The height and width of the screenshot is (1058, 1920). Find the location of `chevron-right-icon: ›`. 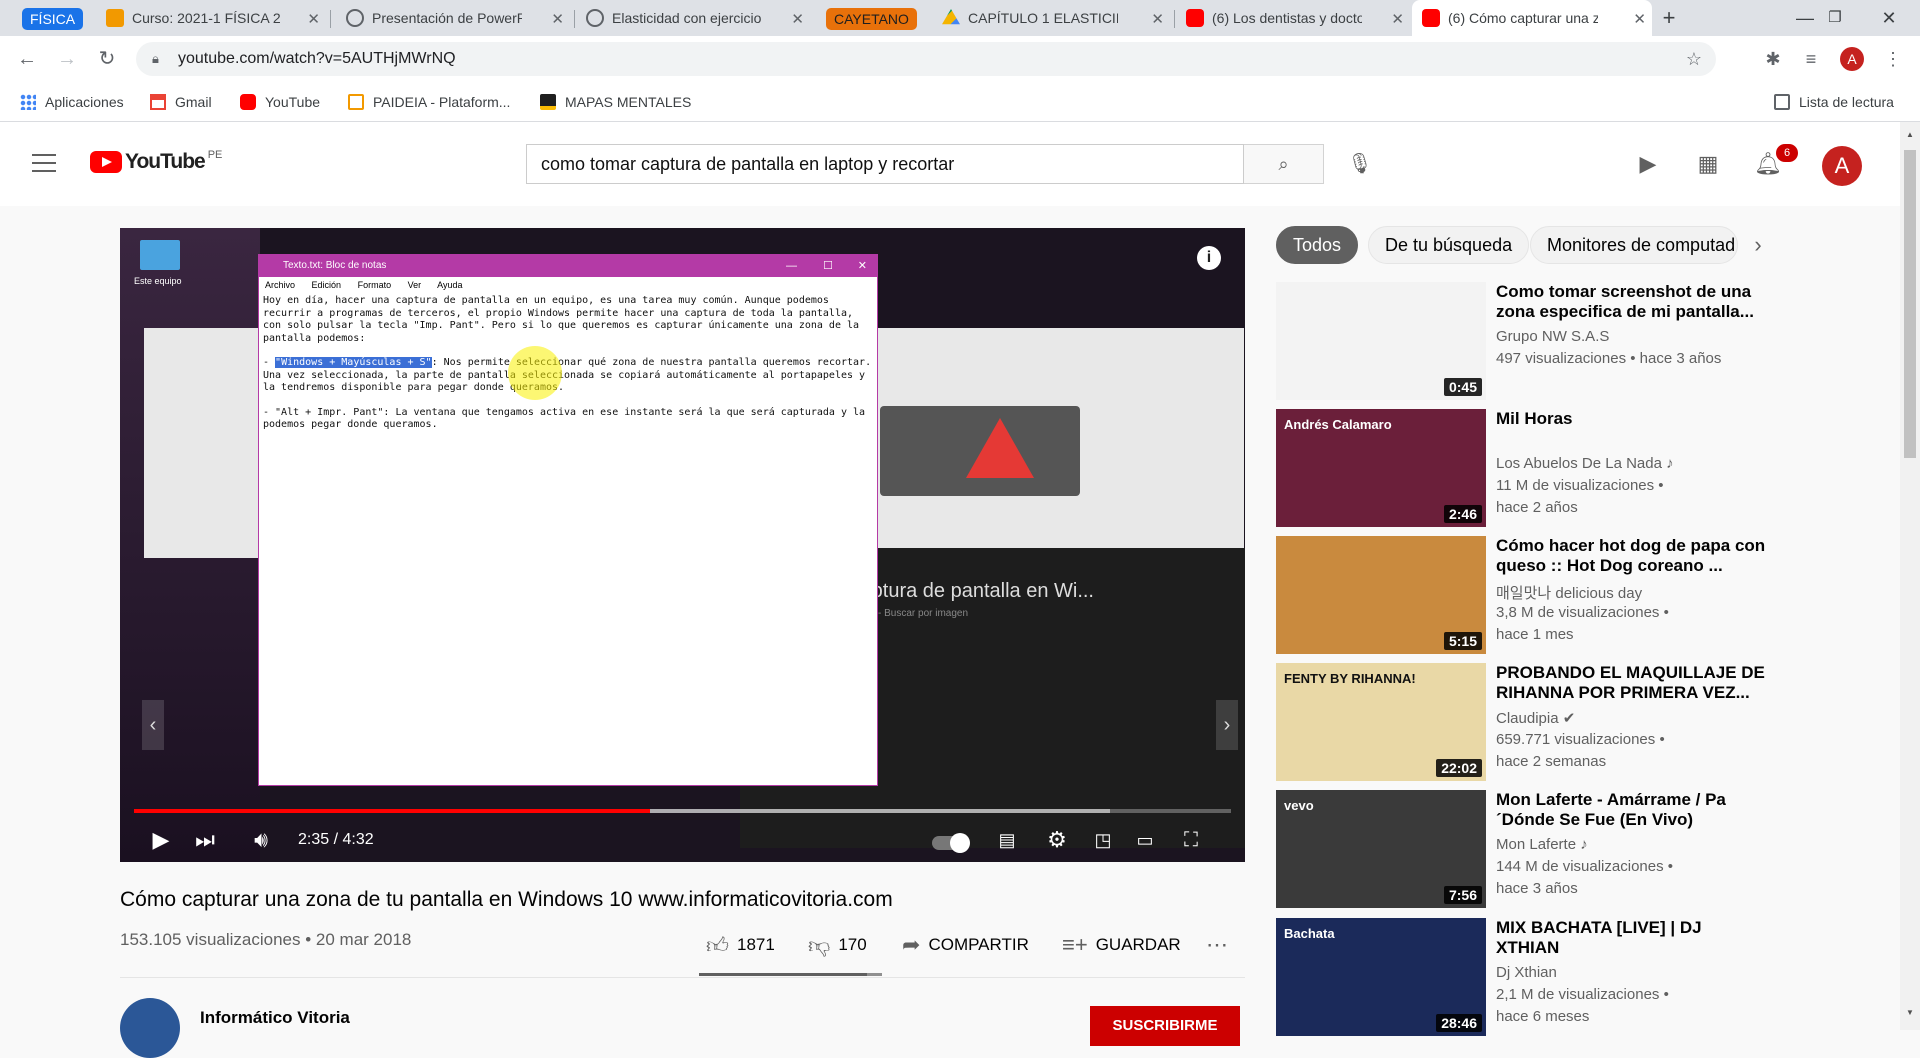

chevron-right-icon: › is located at coordinates (1758, 245).